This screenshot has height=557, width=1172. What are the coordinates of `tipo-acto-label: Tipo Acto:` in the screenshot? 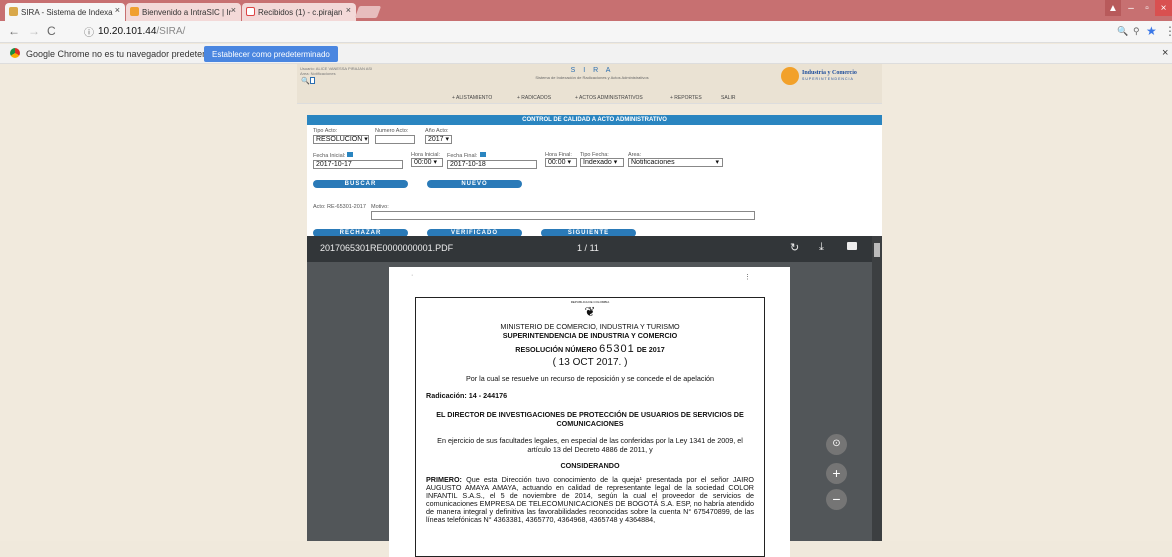 It's located at (325, 131).